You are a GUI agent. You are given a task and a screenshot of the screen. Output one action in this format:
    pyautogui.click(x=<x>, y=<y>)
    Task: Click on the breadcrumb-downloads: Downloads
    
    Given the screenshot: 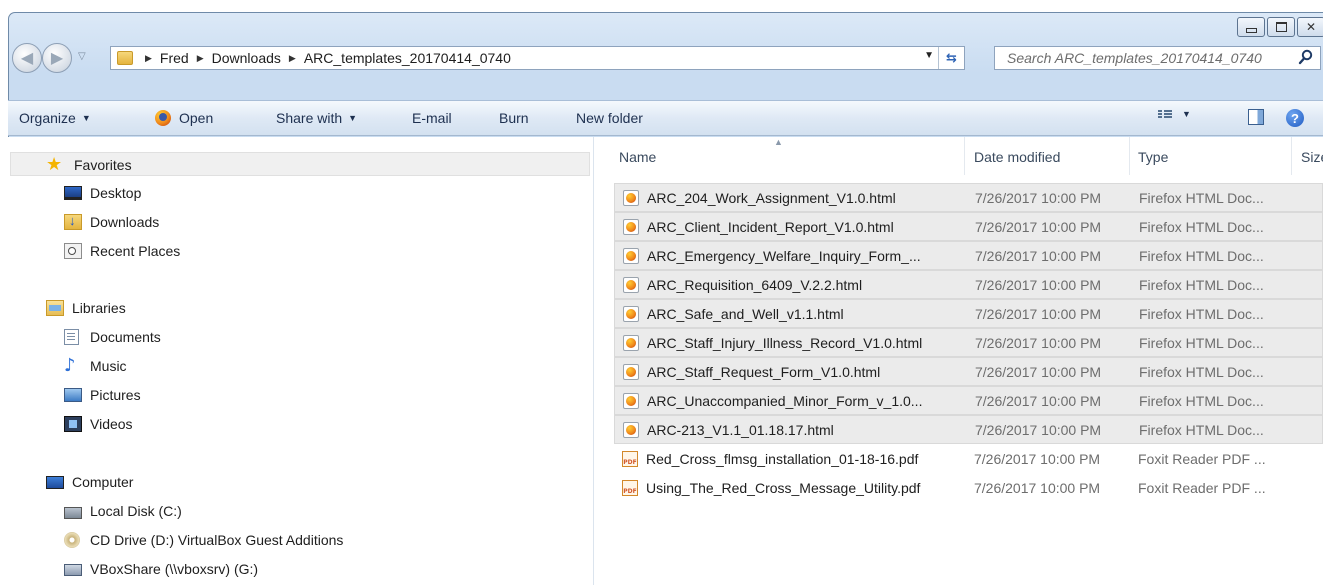 What is the action you would take?
    pyautogui.click(x=246, y=58)
    